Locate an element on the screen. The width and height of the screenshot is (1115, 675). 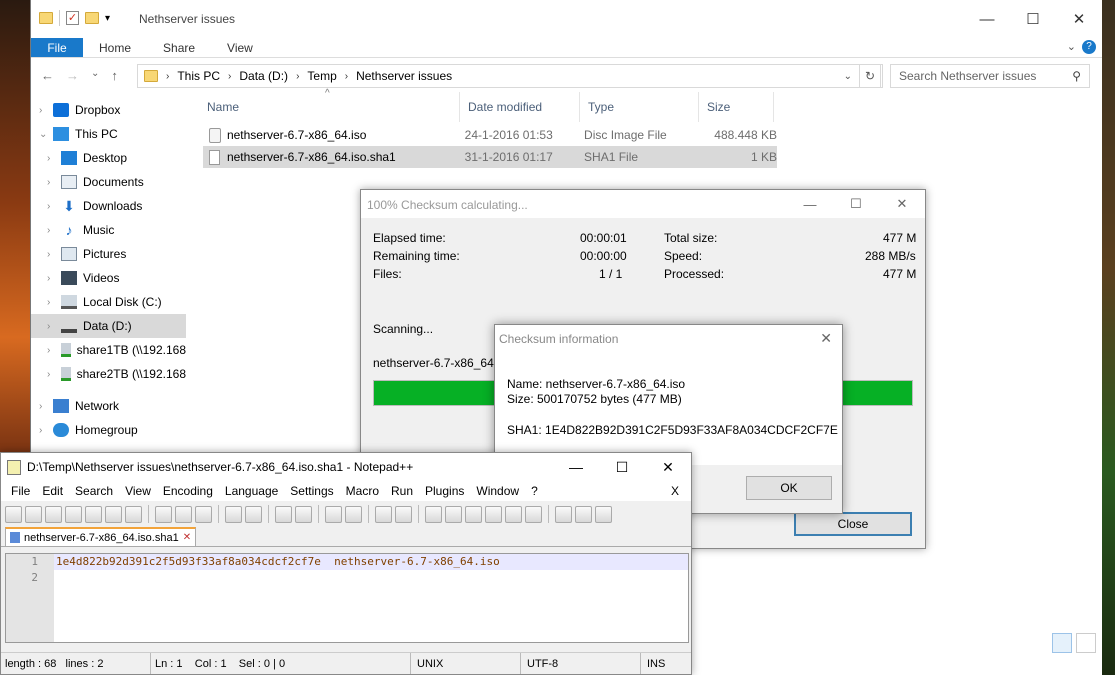
details-view-icon is located at coordinates (1062, 643).